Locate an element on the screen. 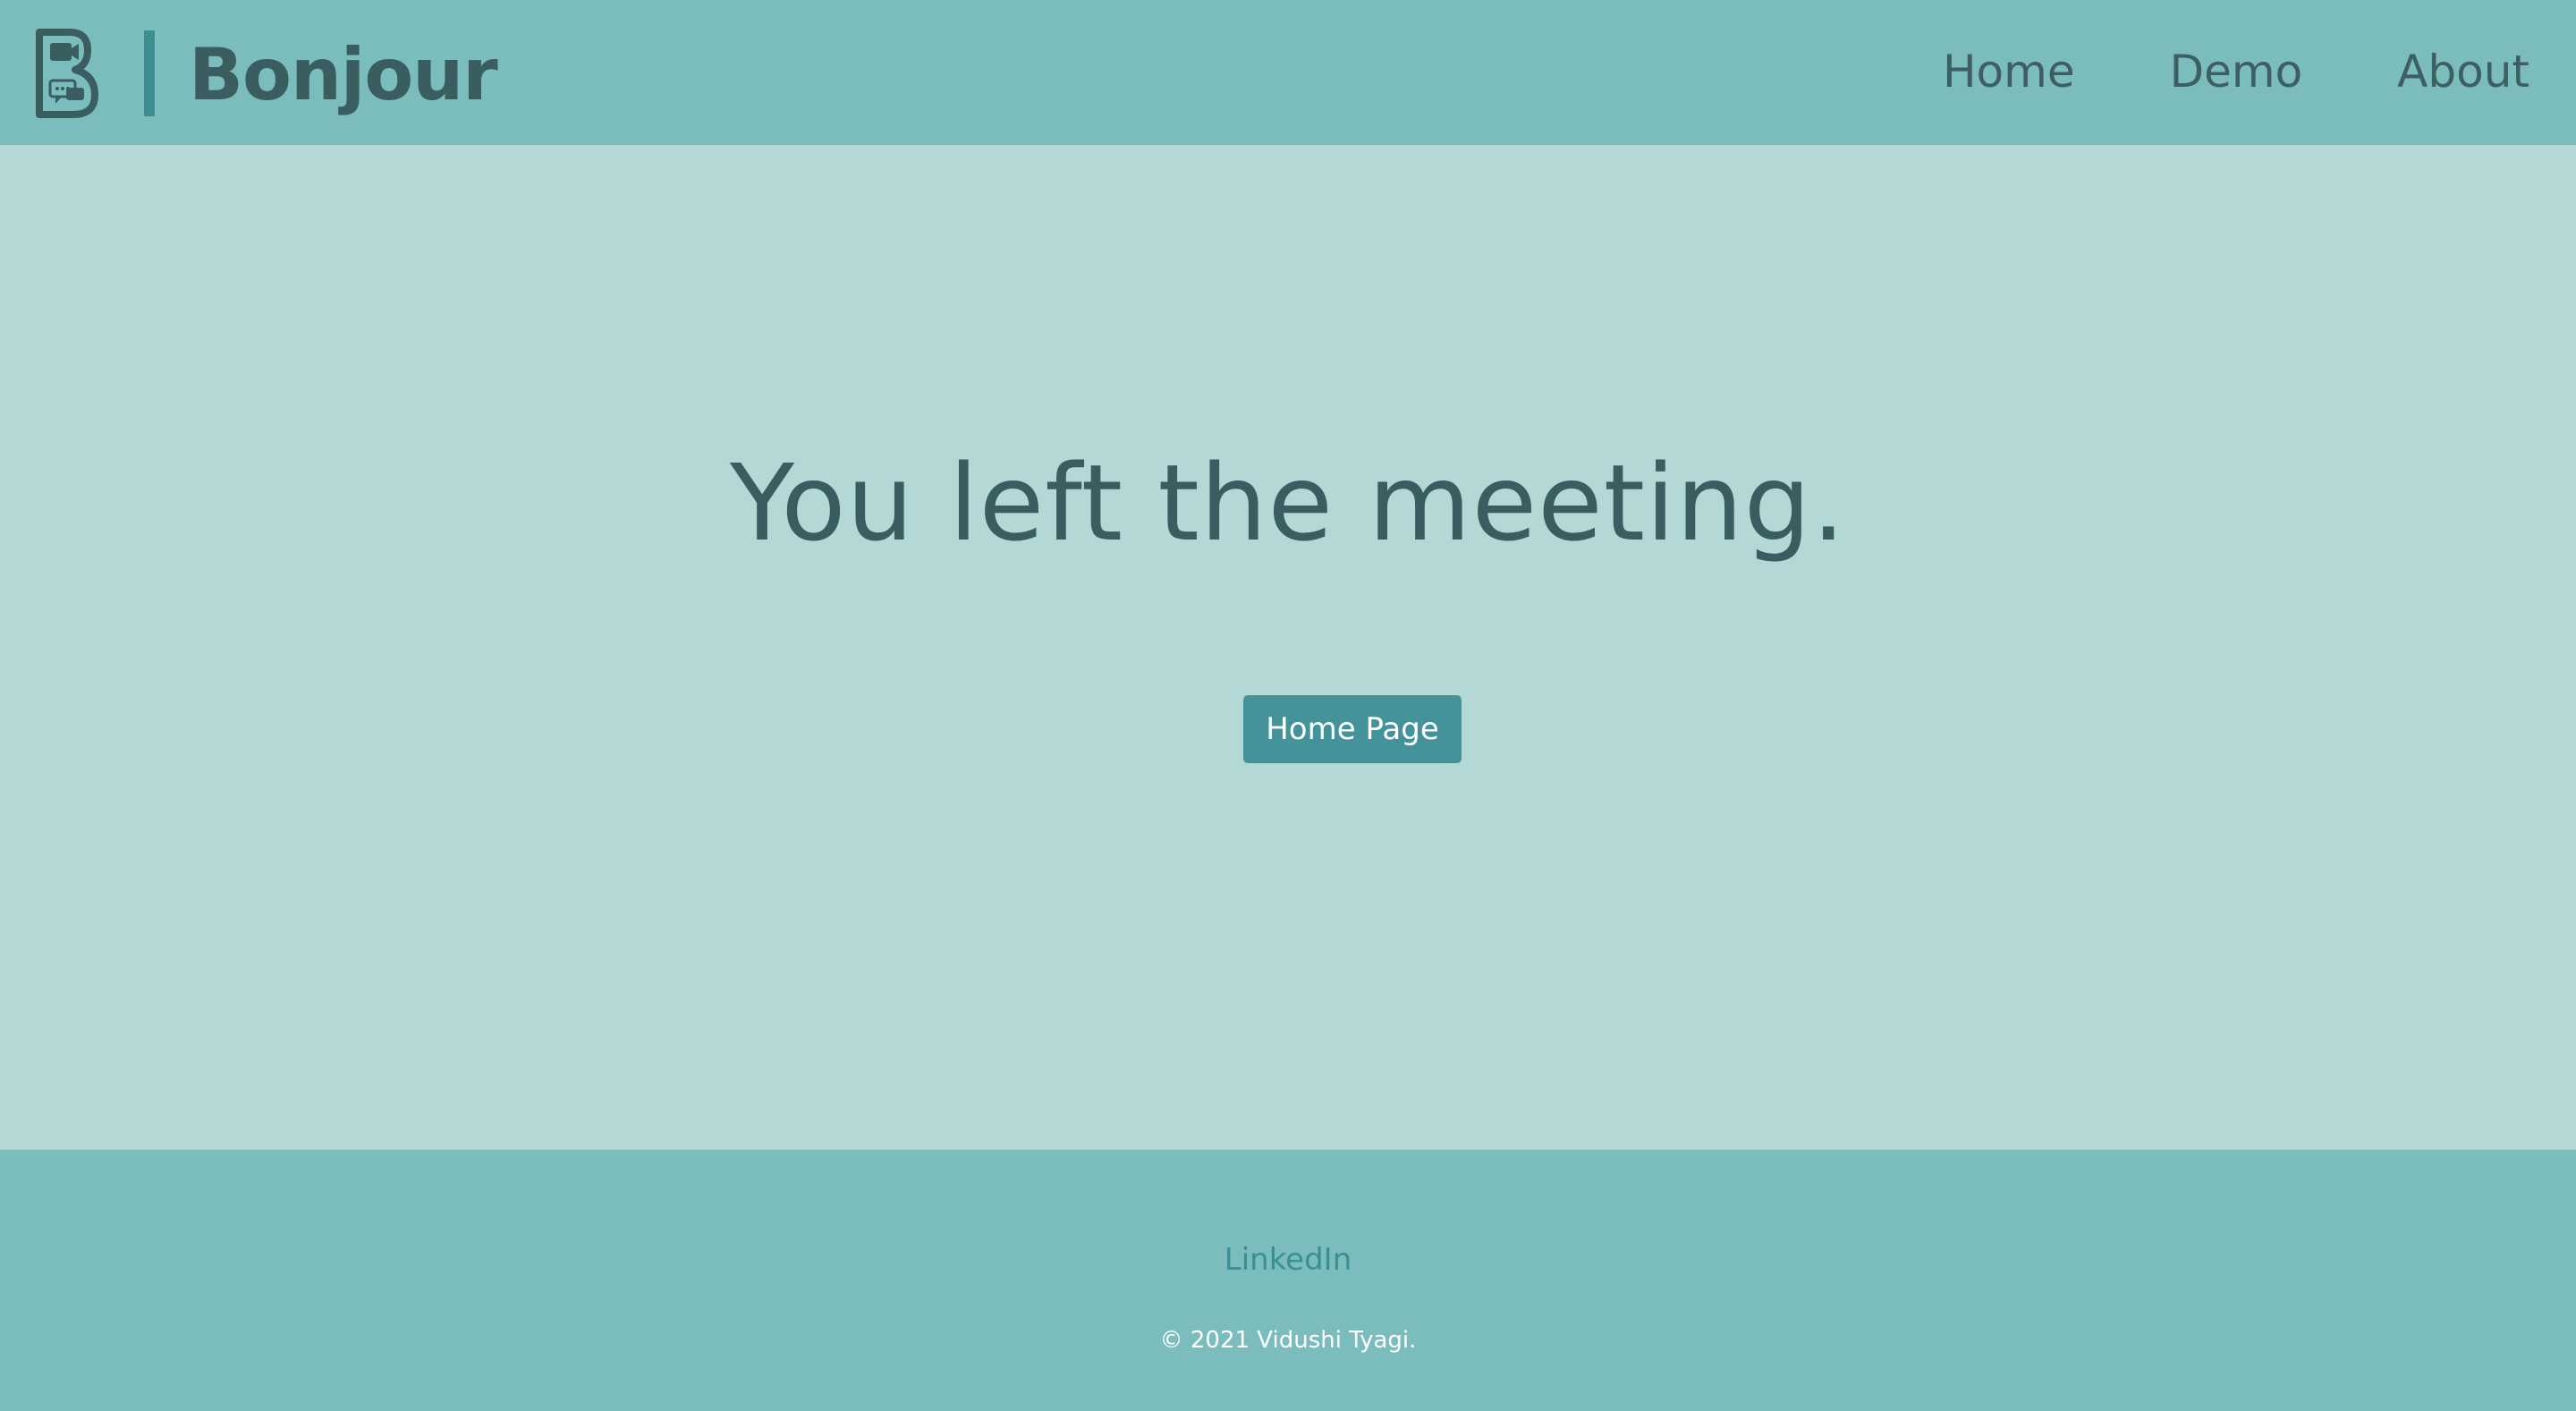 This screenshot has height=1411, width=2576. b-video-chat-logo-icon is located at coordinates (67, 74).